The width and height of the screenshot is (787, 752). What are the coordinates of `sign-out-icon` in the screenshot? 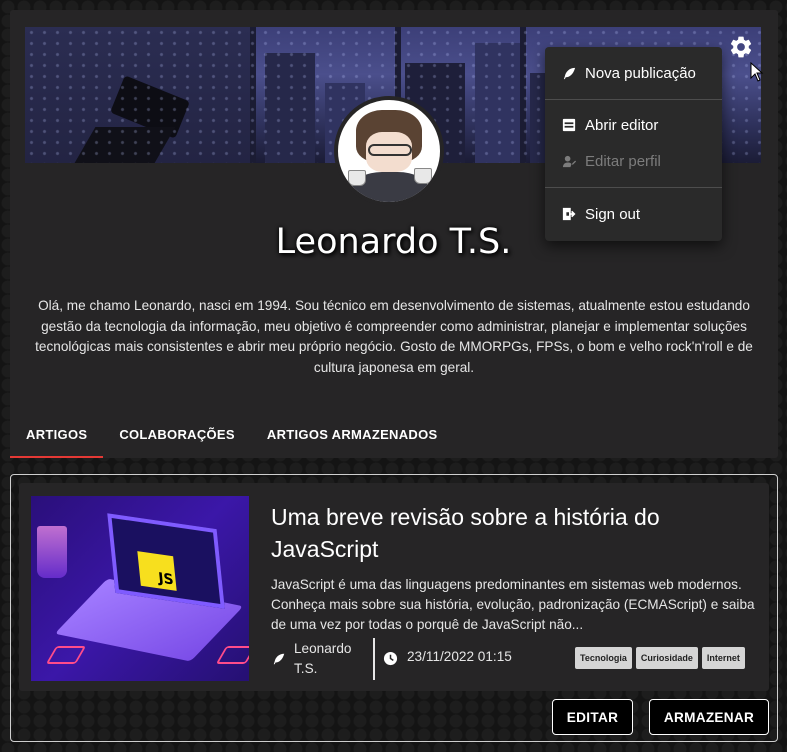 It's located at (569, 214).